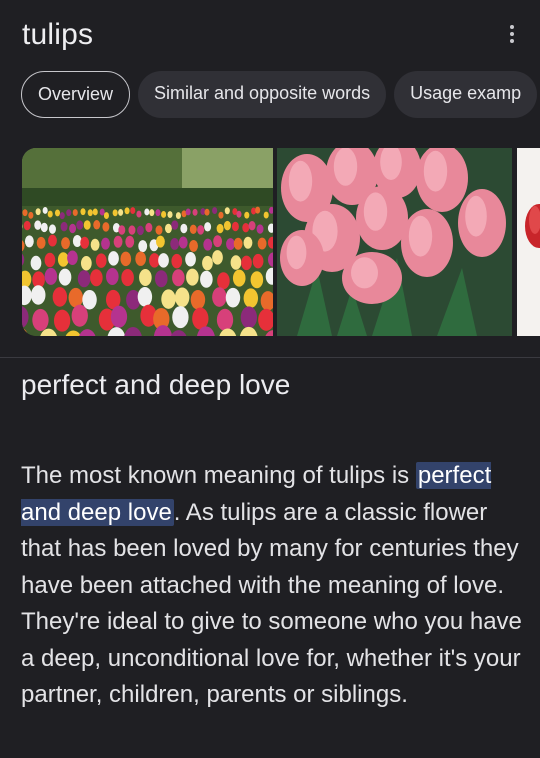  I want to click on divider, so click(270, 357).